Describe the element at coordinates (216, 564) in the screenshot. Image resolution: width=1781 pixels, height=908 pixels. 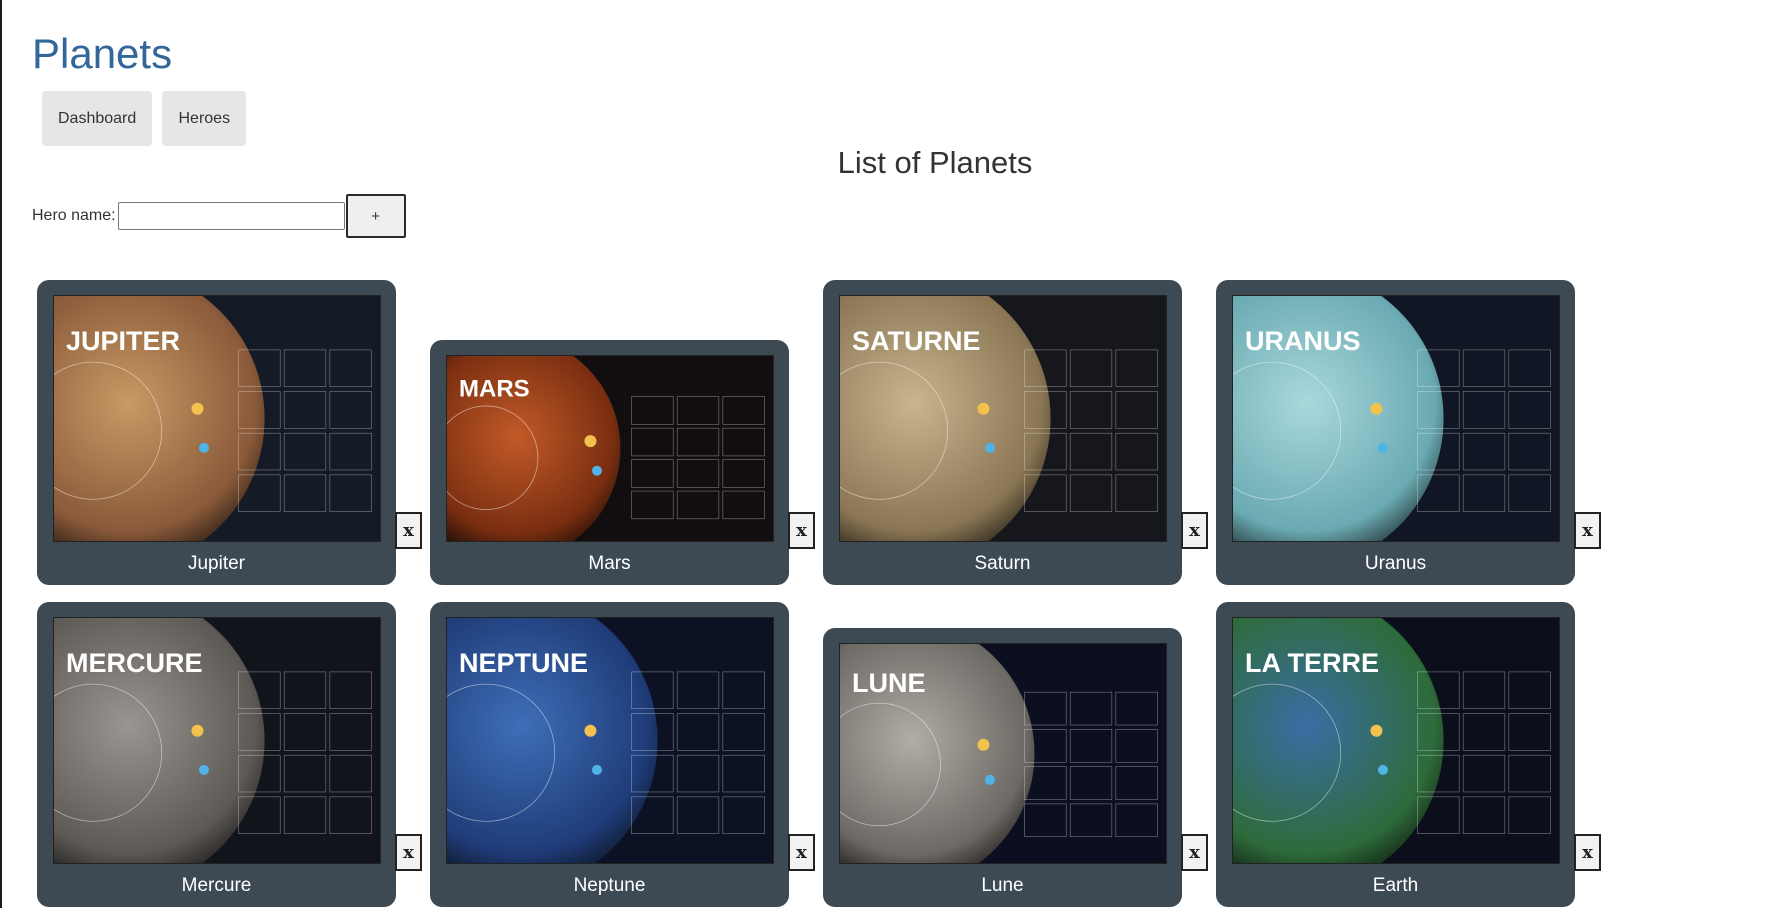
I see `planet-name: Jupiter` at that location.